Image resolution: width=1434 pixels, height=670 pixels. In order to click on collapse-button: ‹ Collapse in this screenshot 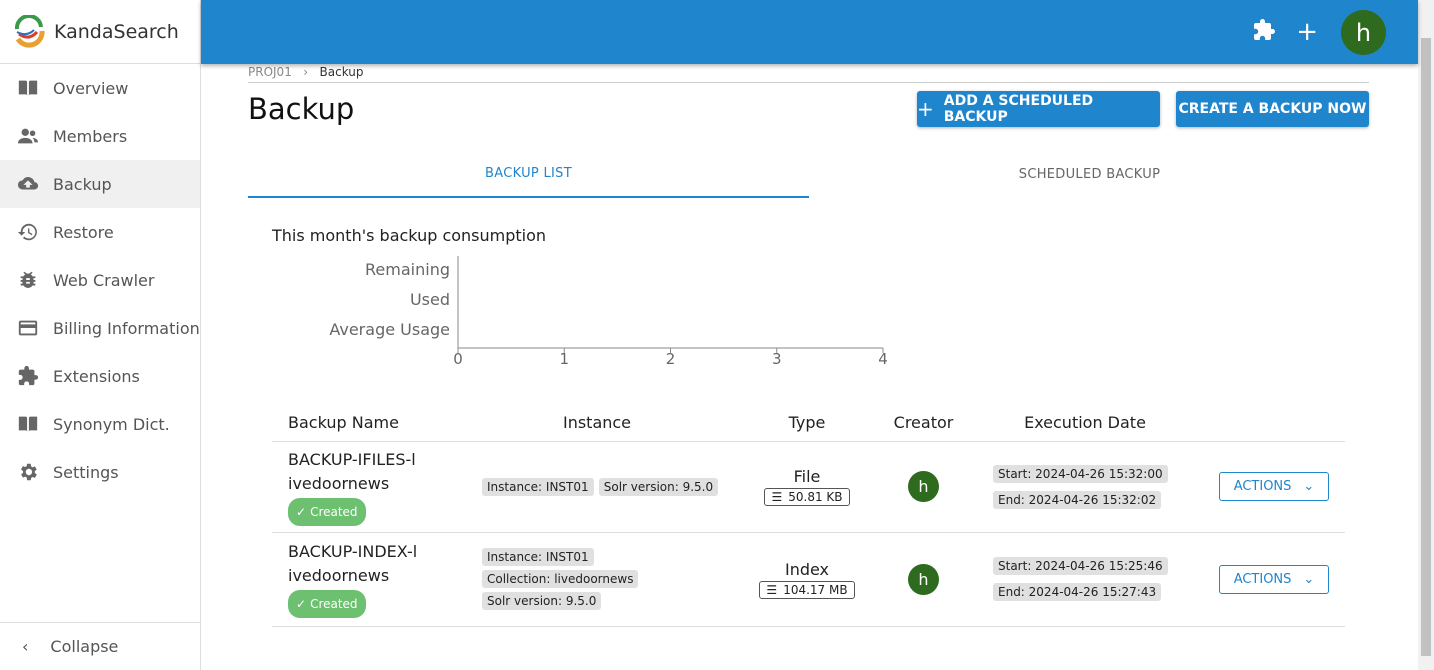, I will do `click(100, 646)`.